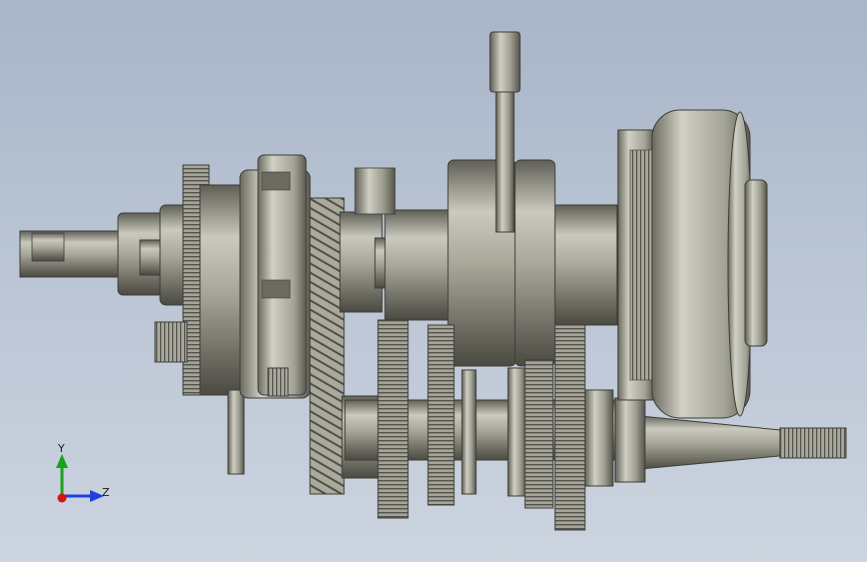 This screenshot has width=867, height=562. I want to click on clutch-housing, so click(275, 276).